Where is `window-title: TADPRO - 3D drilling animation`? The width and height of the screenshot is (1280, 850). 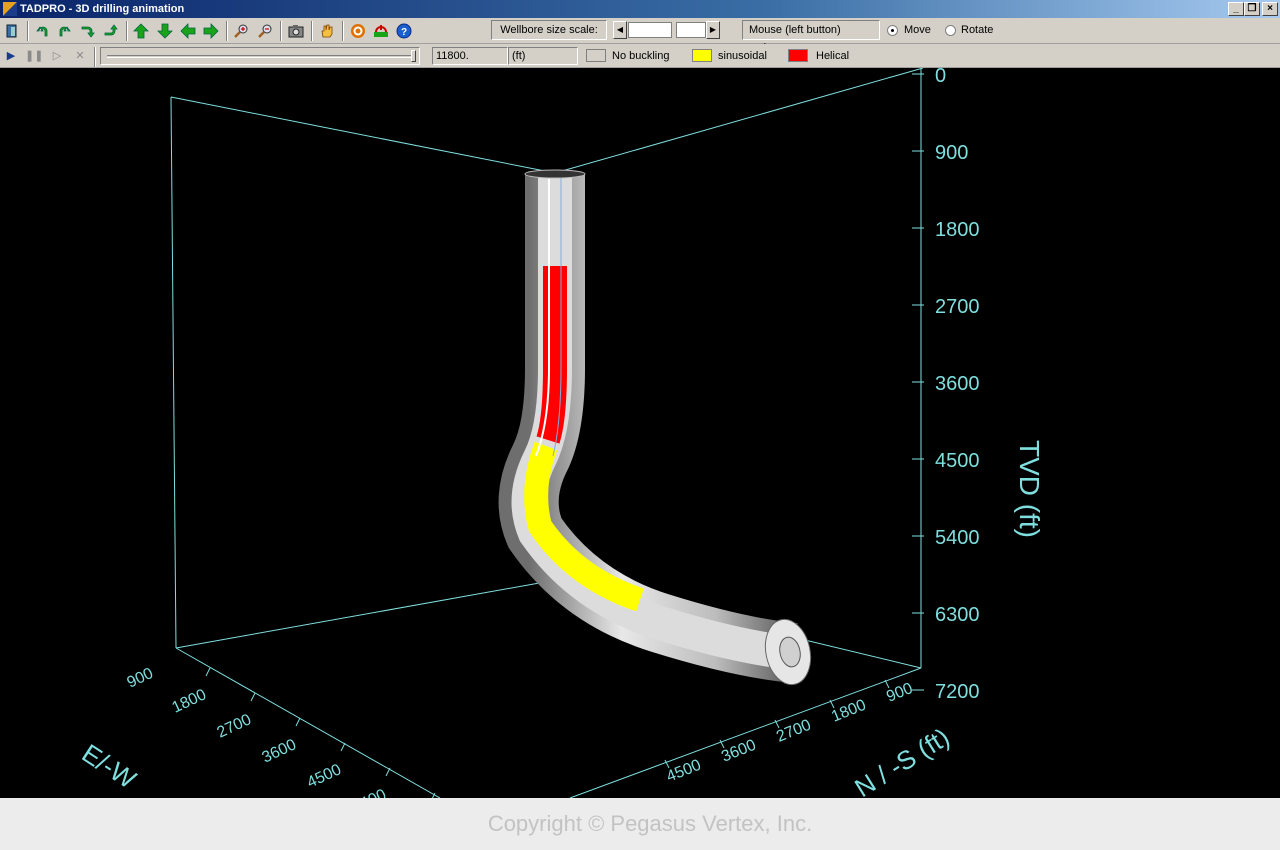
window-title: TADPRO - 3D drilling animation is located at coordinates (102, 9).